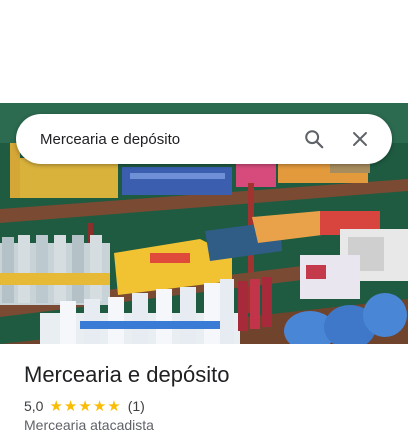  I want to click on close-icon, so click(360, 139).